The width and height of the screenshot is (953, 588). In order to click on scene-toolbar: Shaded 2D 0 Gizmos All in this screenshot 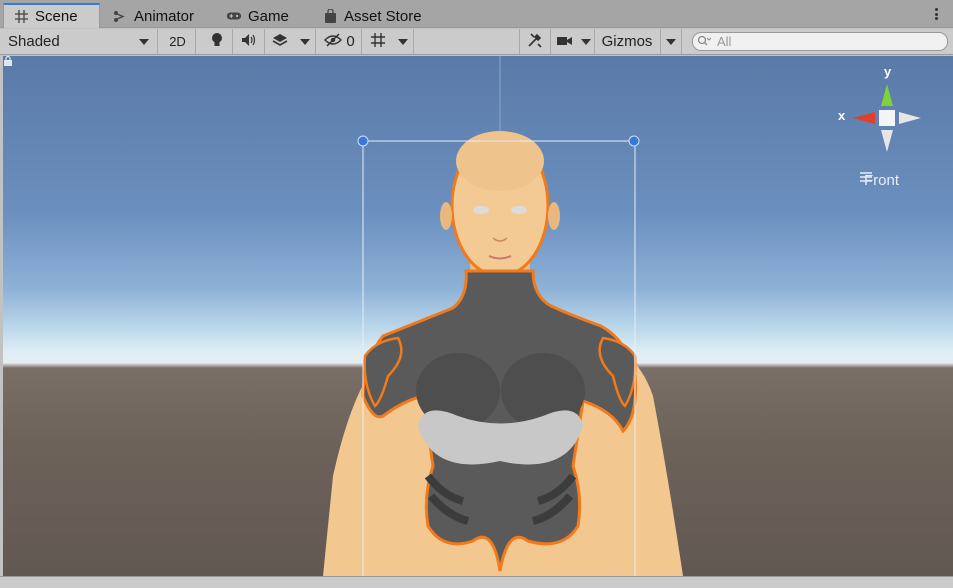, I will do `click(476, 42)`.